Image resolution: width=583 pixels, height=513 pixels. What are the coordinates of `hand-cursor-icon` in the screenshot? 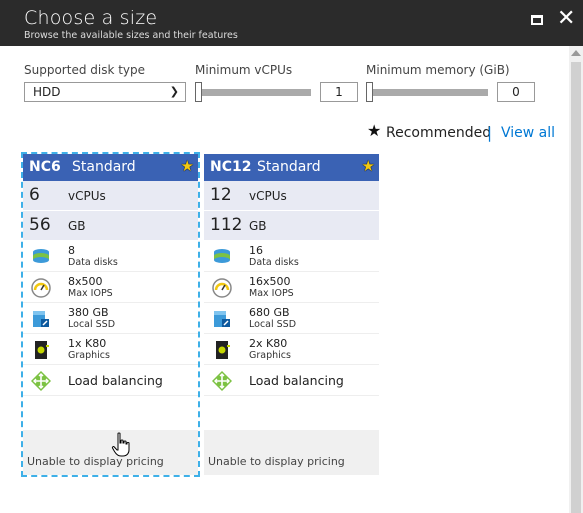 It's located at (120, 444).